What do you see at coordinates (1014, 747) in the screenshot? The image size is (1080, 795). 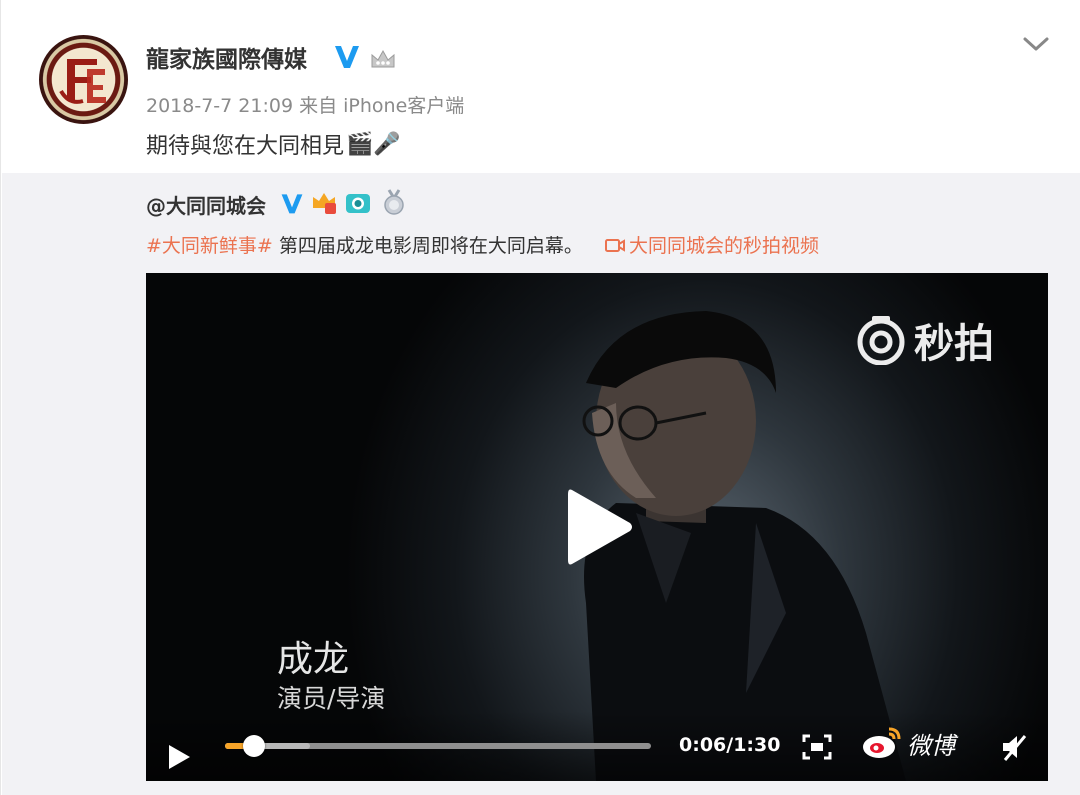 I see `mute-icon` at bounding box center [1014, 747].